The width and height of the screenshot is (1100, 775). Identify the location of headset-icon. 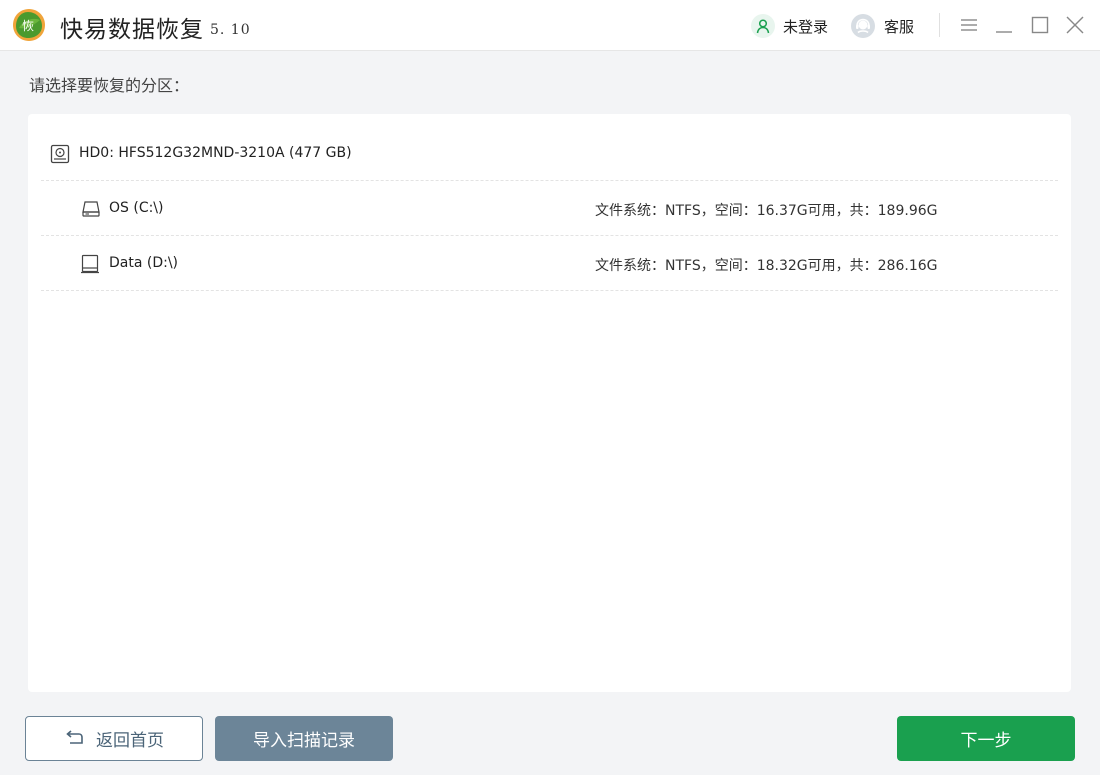
(863, 26).